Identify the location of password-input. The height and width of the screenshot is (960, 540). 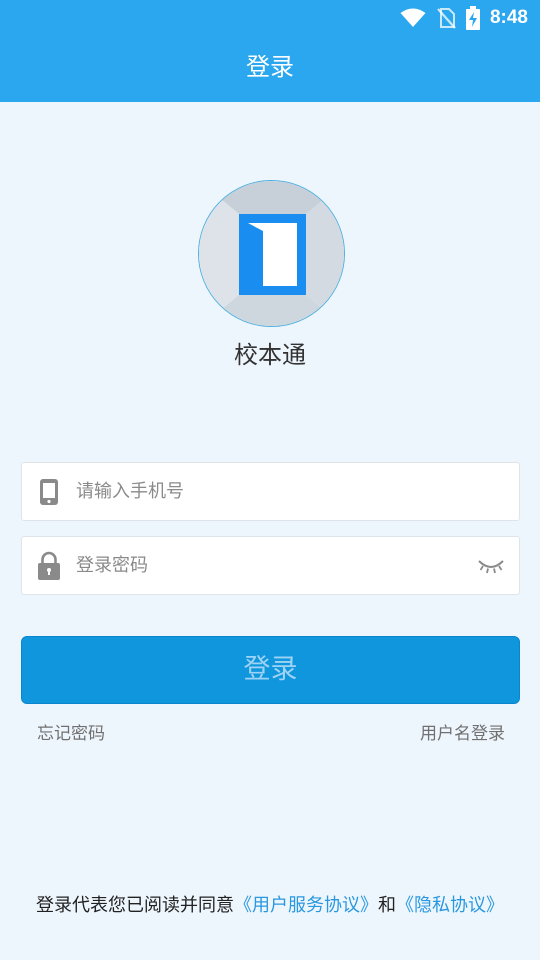
(269, 565).